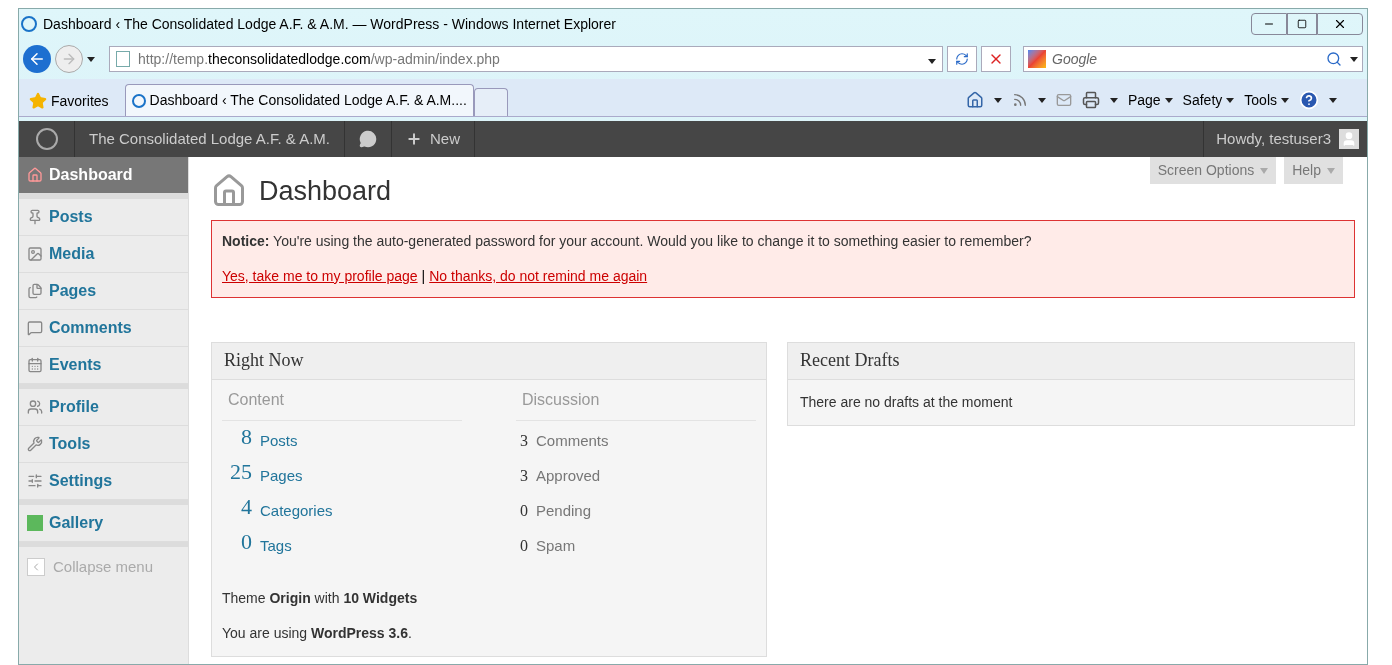 This screenshot has width=1392, height=665. I want to click on howdy-link: Howdy, testuser3, so click(1273, 139).